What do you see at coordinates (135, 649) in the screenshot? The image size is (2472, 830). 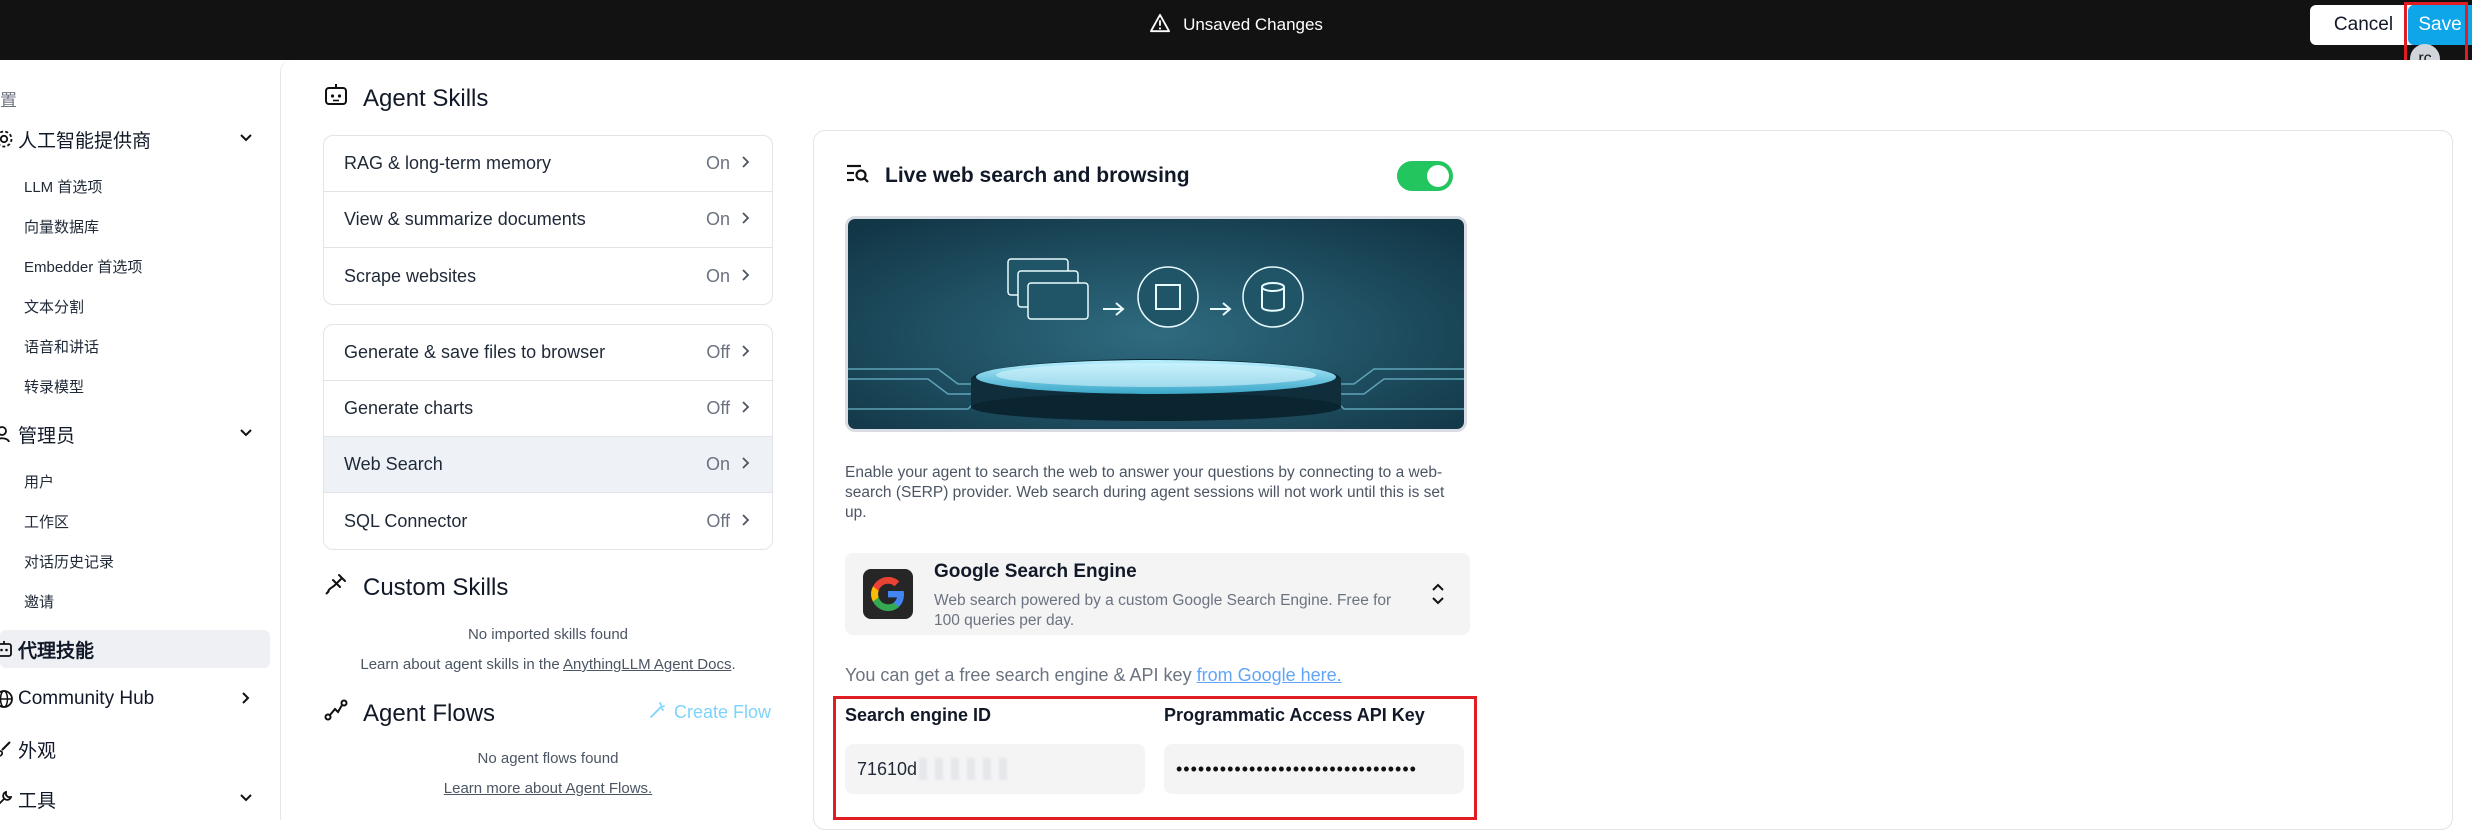 I see `sidebar-section-agent-skills: 代理技能` at bounding box center [135, 649].